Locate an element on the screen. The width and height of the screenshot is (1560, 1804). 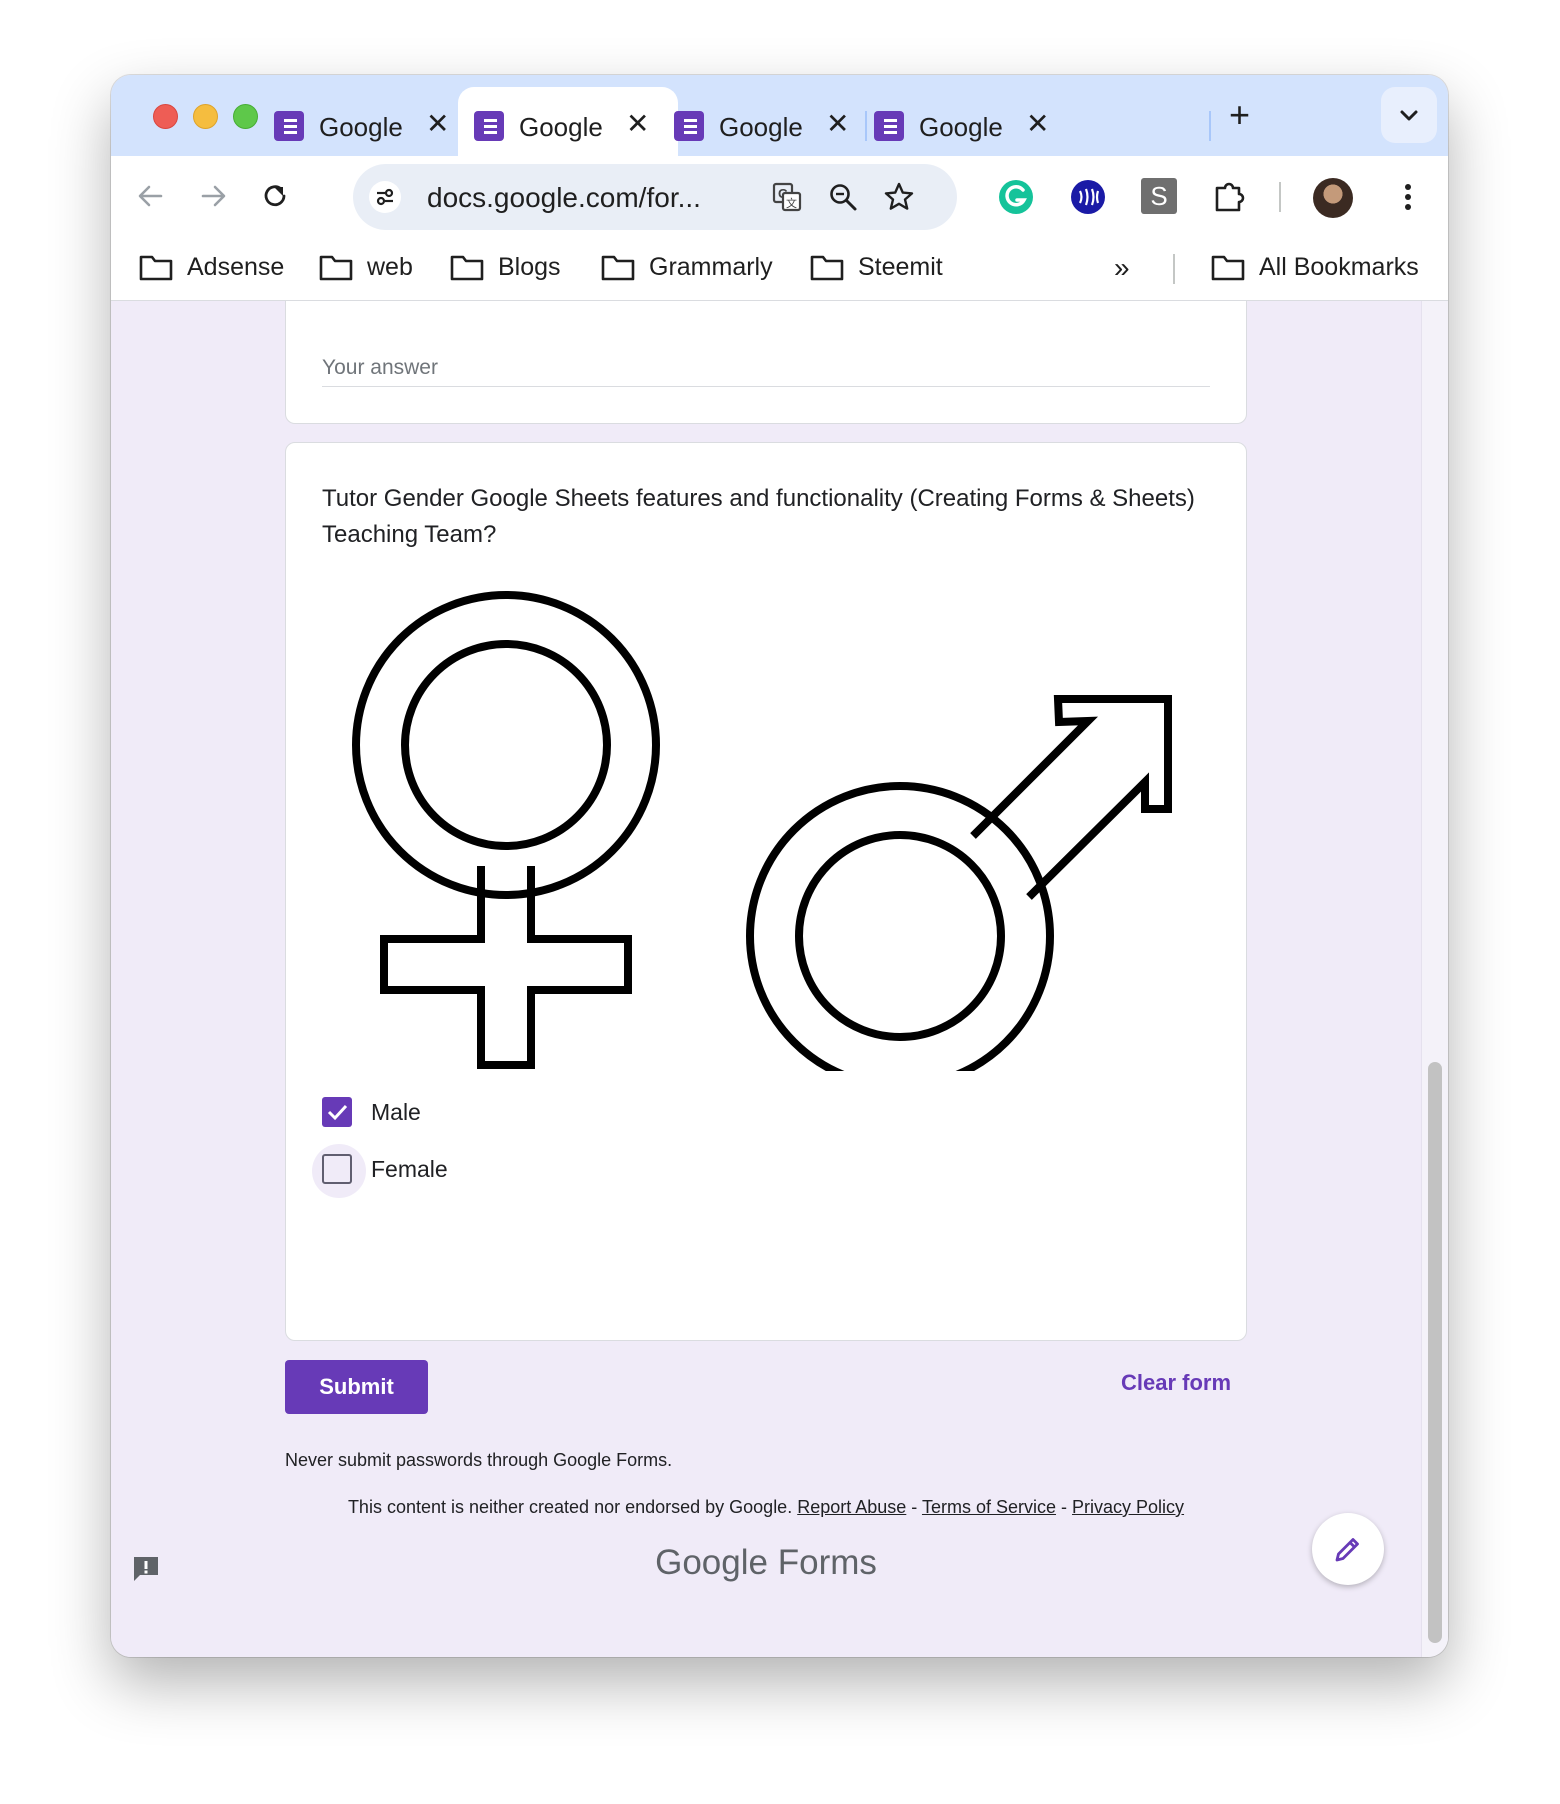
address-bar: docs.google.com/for... G 文 is located at coordinates (655, 197).